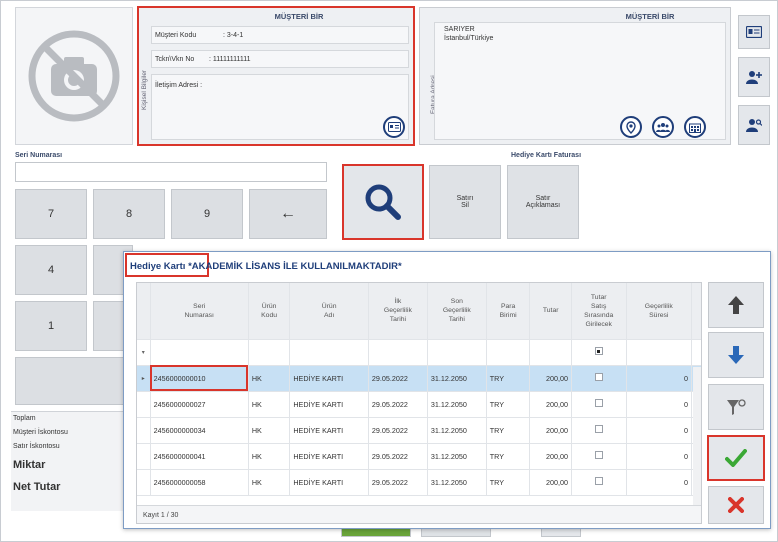  I want to click on serial-cell: 2456000000058, so click(199, 482).